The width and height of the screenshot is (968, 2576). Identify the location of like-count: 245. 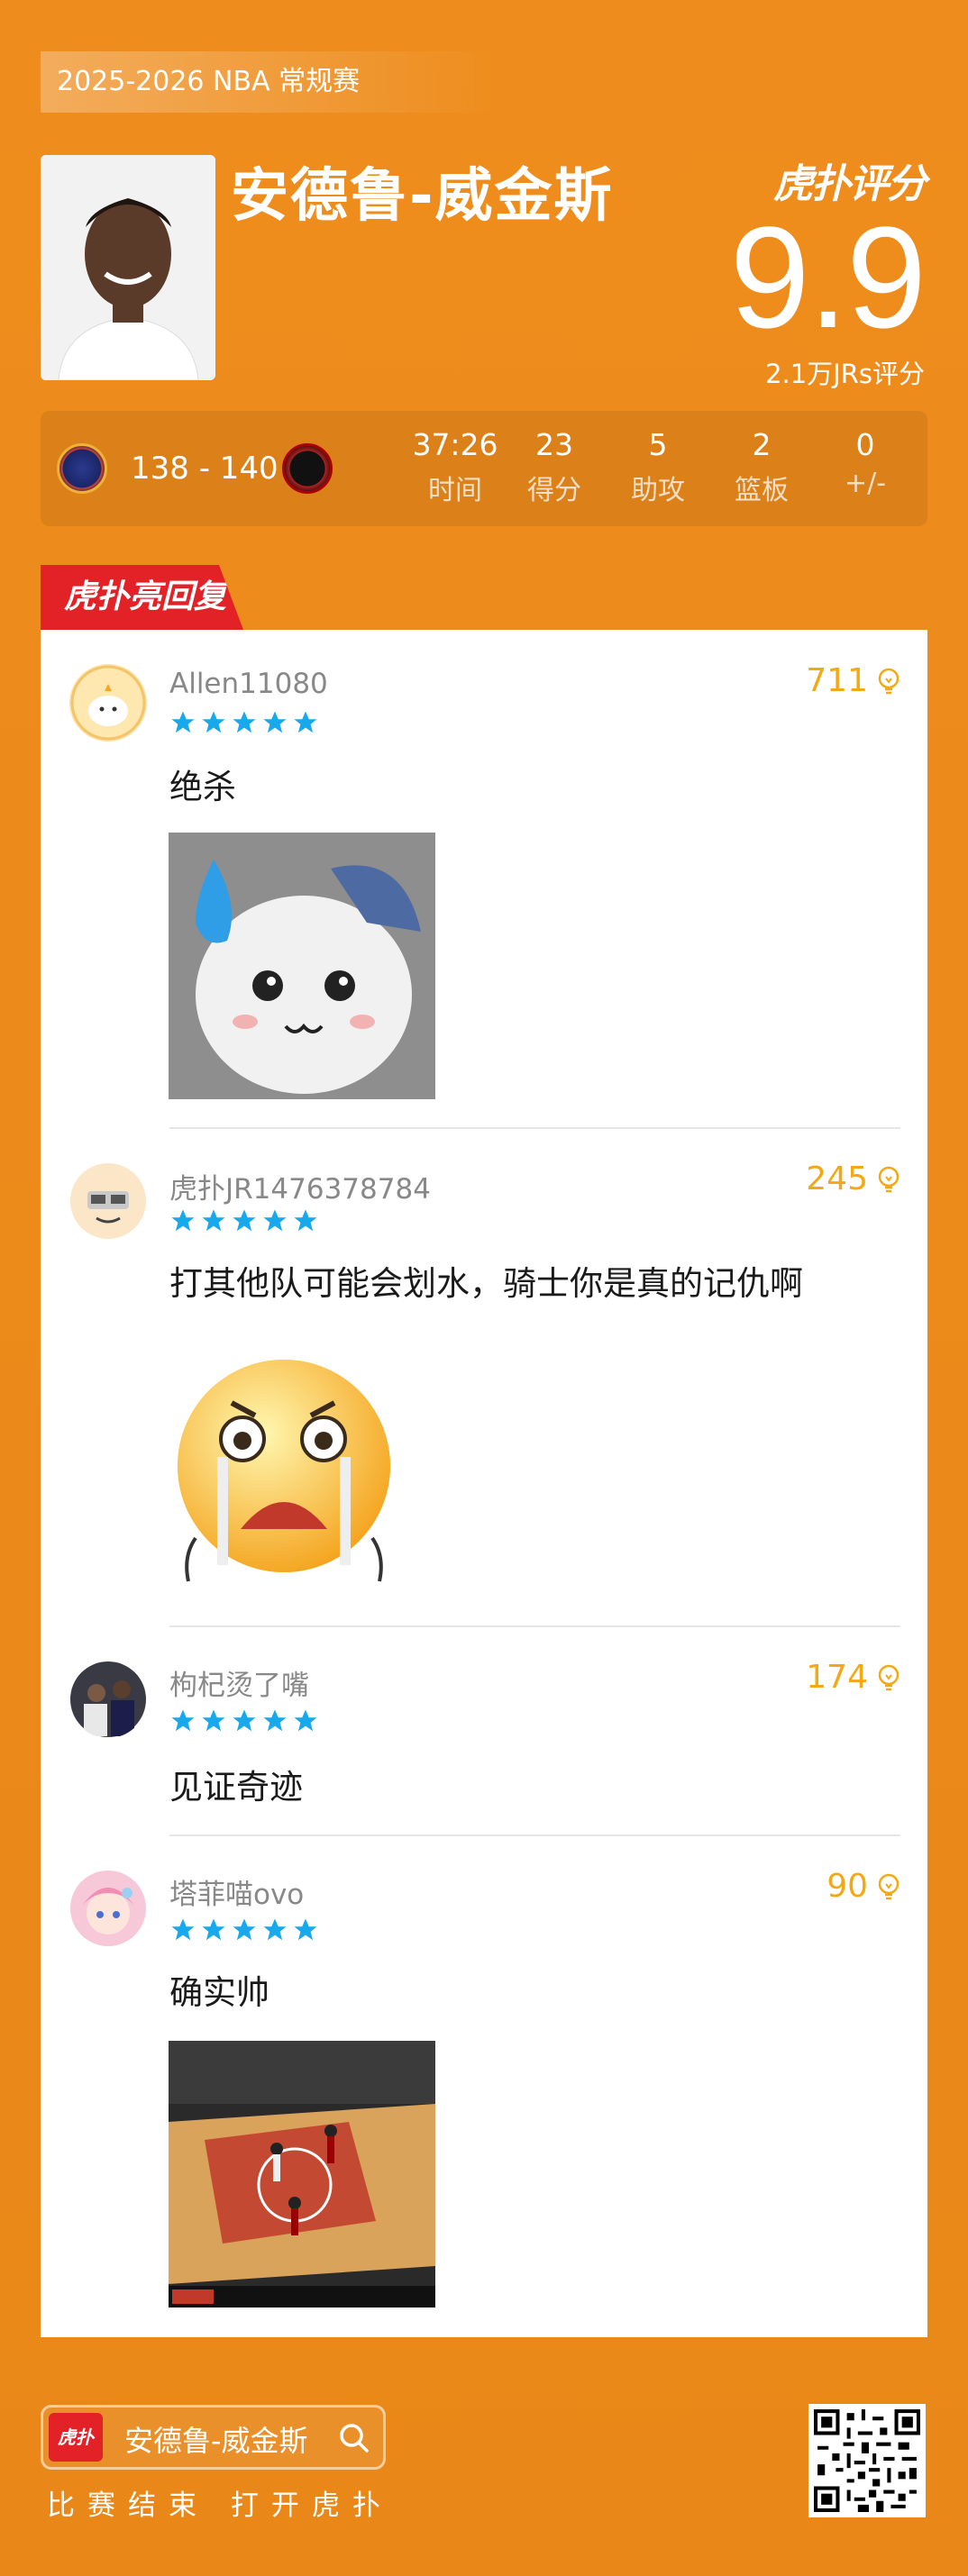
(853, 1179).